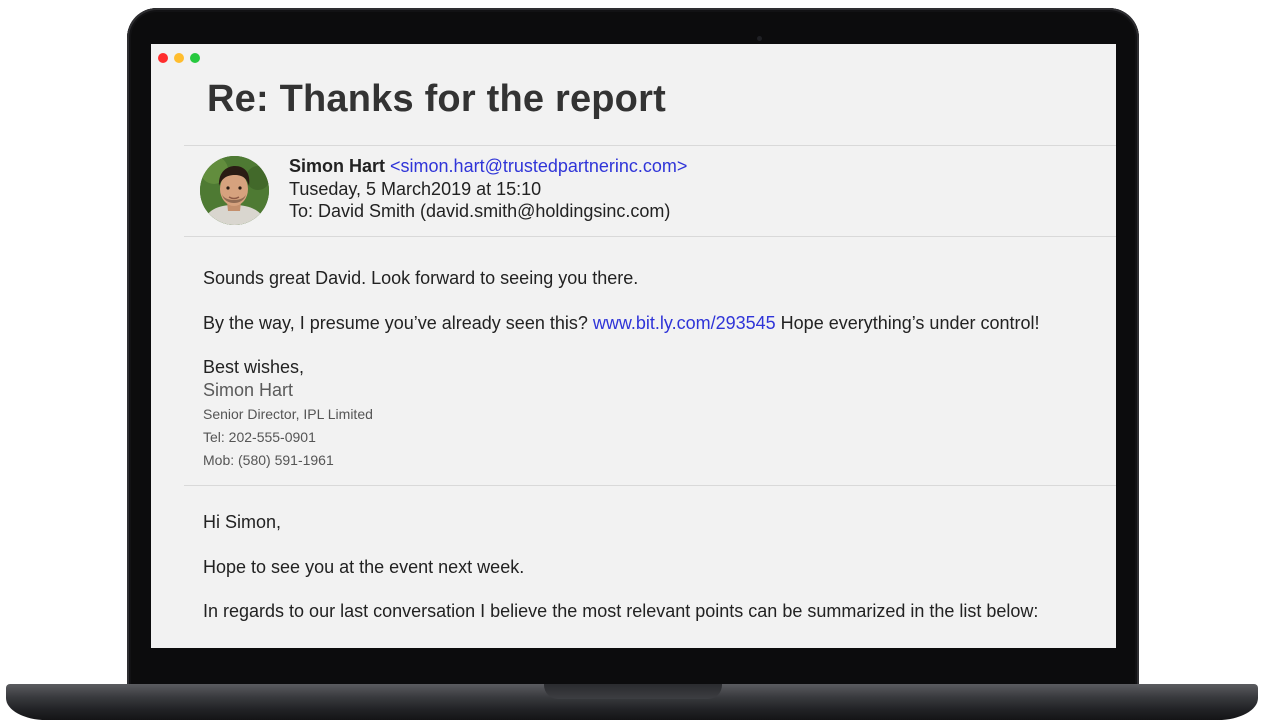 The width and height of the screenshot is (1262, 722). I want to click on quoted-line-1: Hope to see you at the event next week., so click(364, 567).